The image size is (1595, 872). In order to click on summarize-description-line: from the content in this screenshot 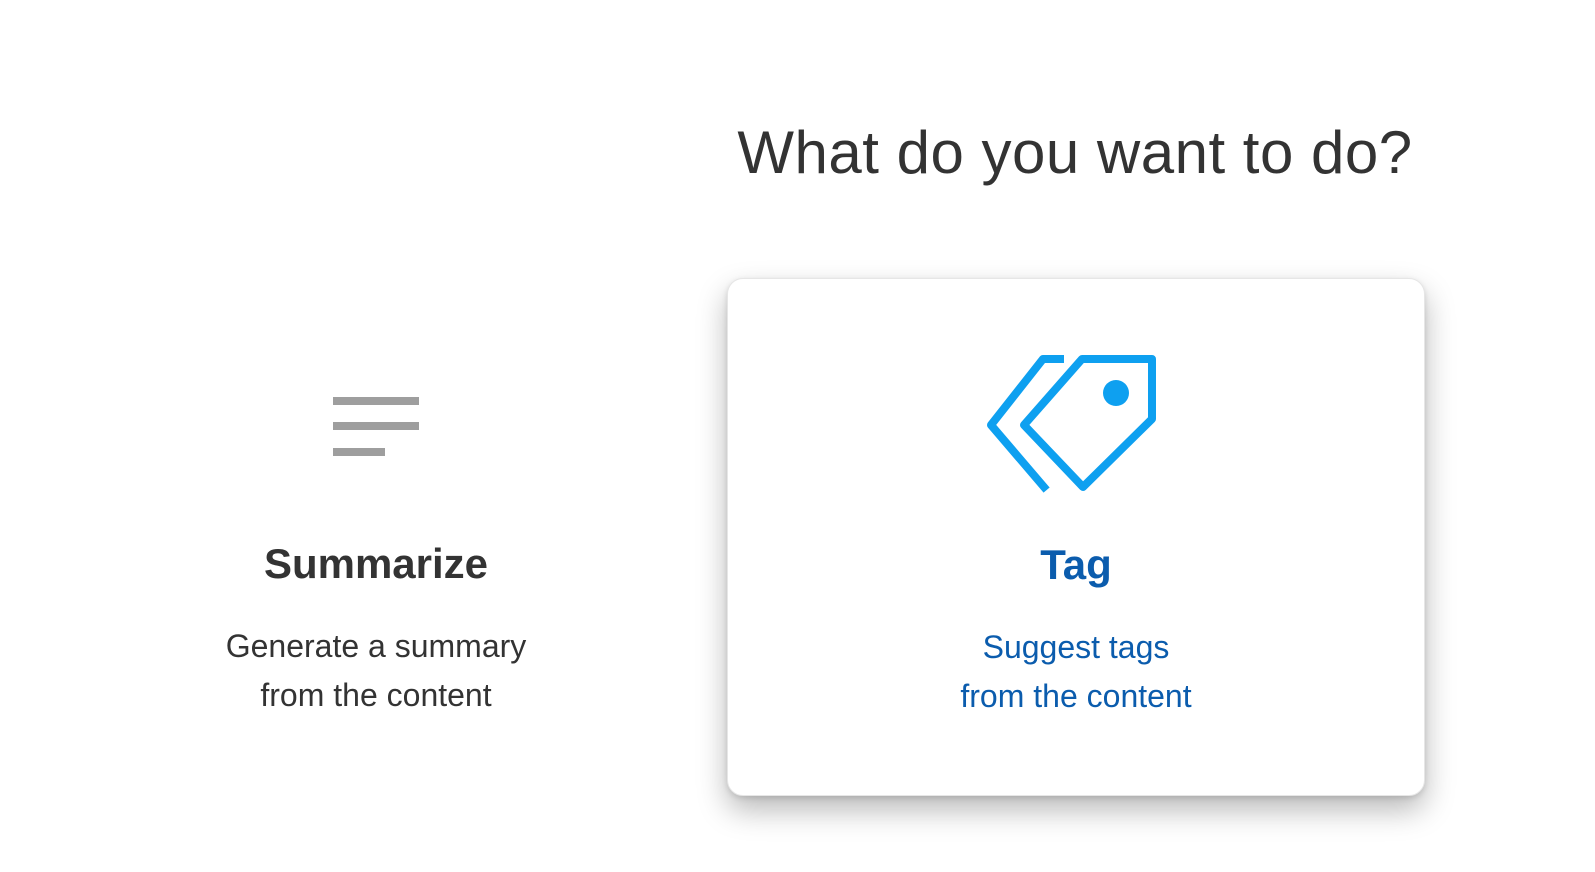, I will do `click(376, 695)`.